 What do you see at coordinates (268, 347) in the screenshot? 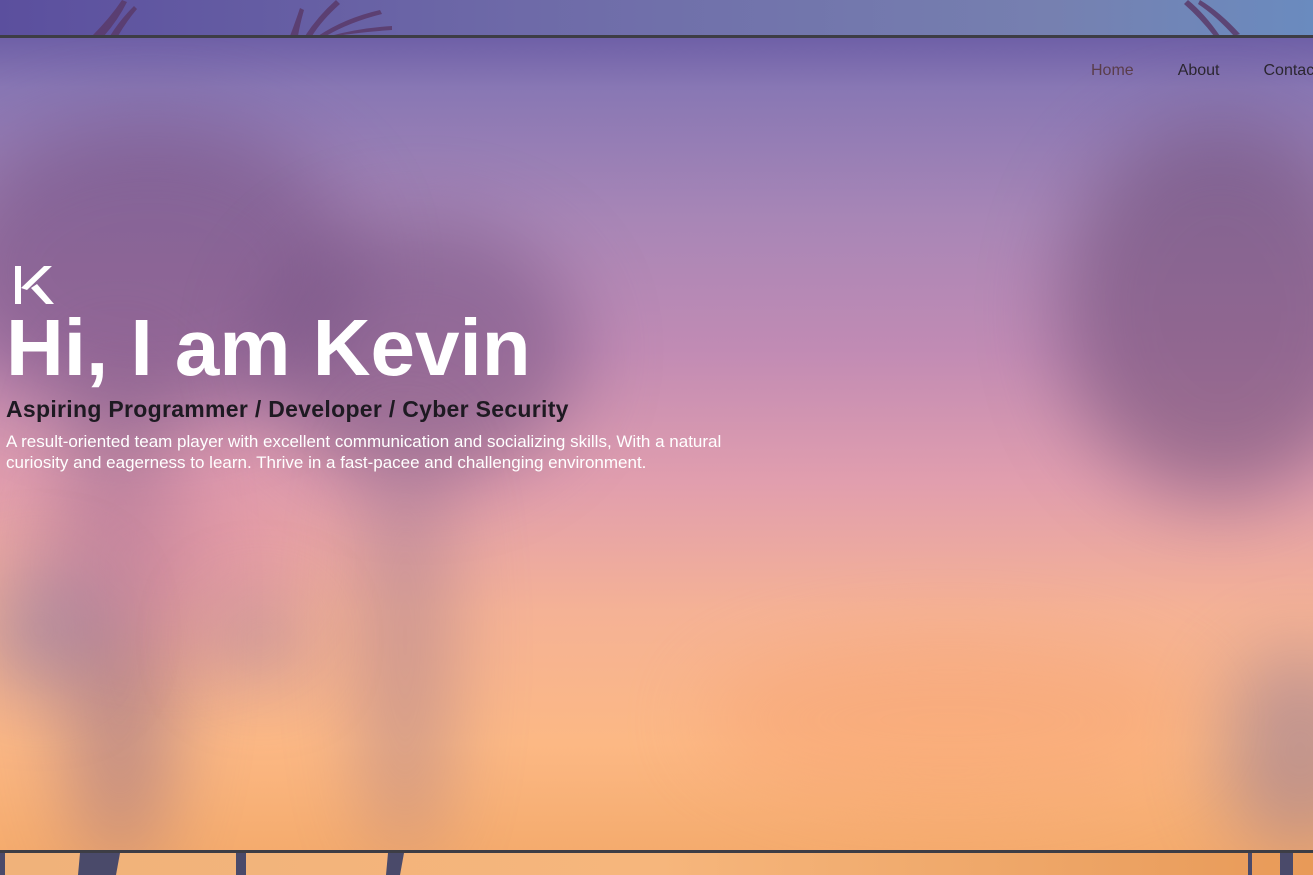
I see `hero-title: Hi, I am Kevin` at bounding box center [268, 347].